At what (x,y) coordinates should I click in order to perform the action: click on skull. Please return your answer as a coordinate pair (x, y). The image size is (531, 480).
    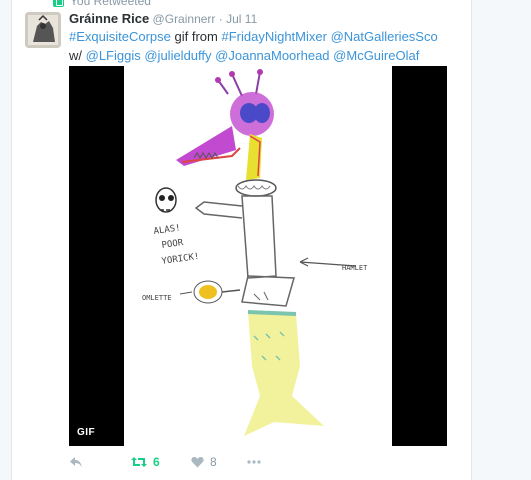
    Looking at the image, I should click on (166, 200).